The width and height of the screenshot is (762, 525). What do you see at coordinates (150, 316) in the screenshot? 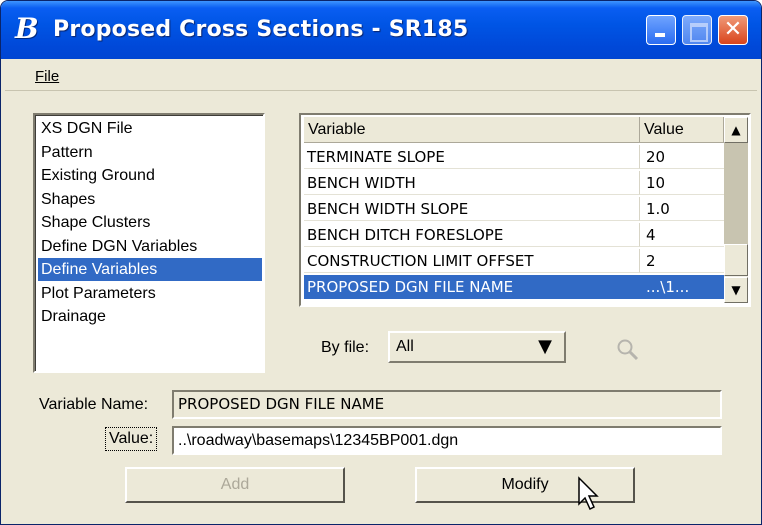
I see `list-item: Drainage` at bounding box center [150, 316].